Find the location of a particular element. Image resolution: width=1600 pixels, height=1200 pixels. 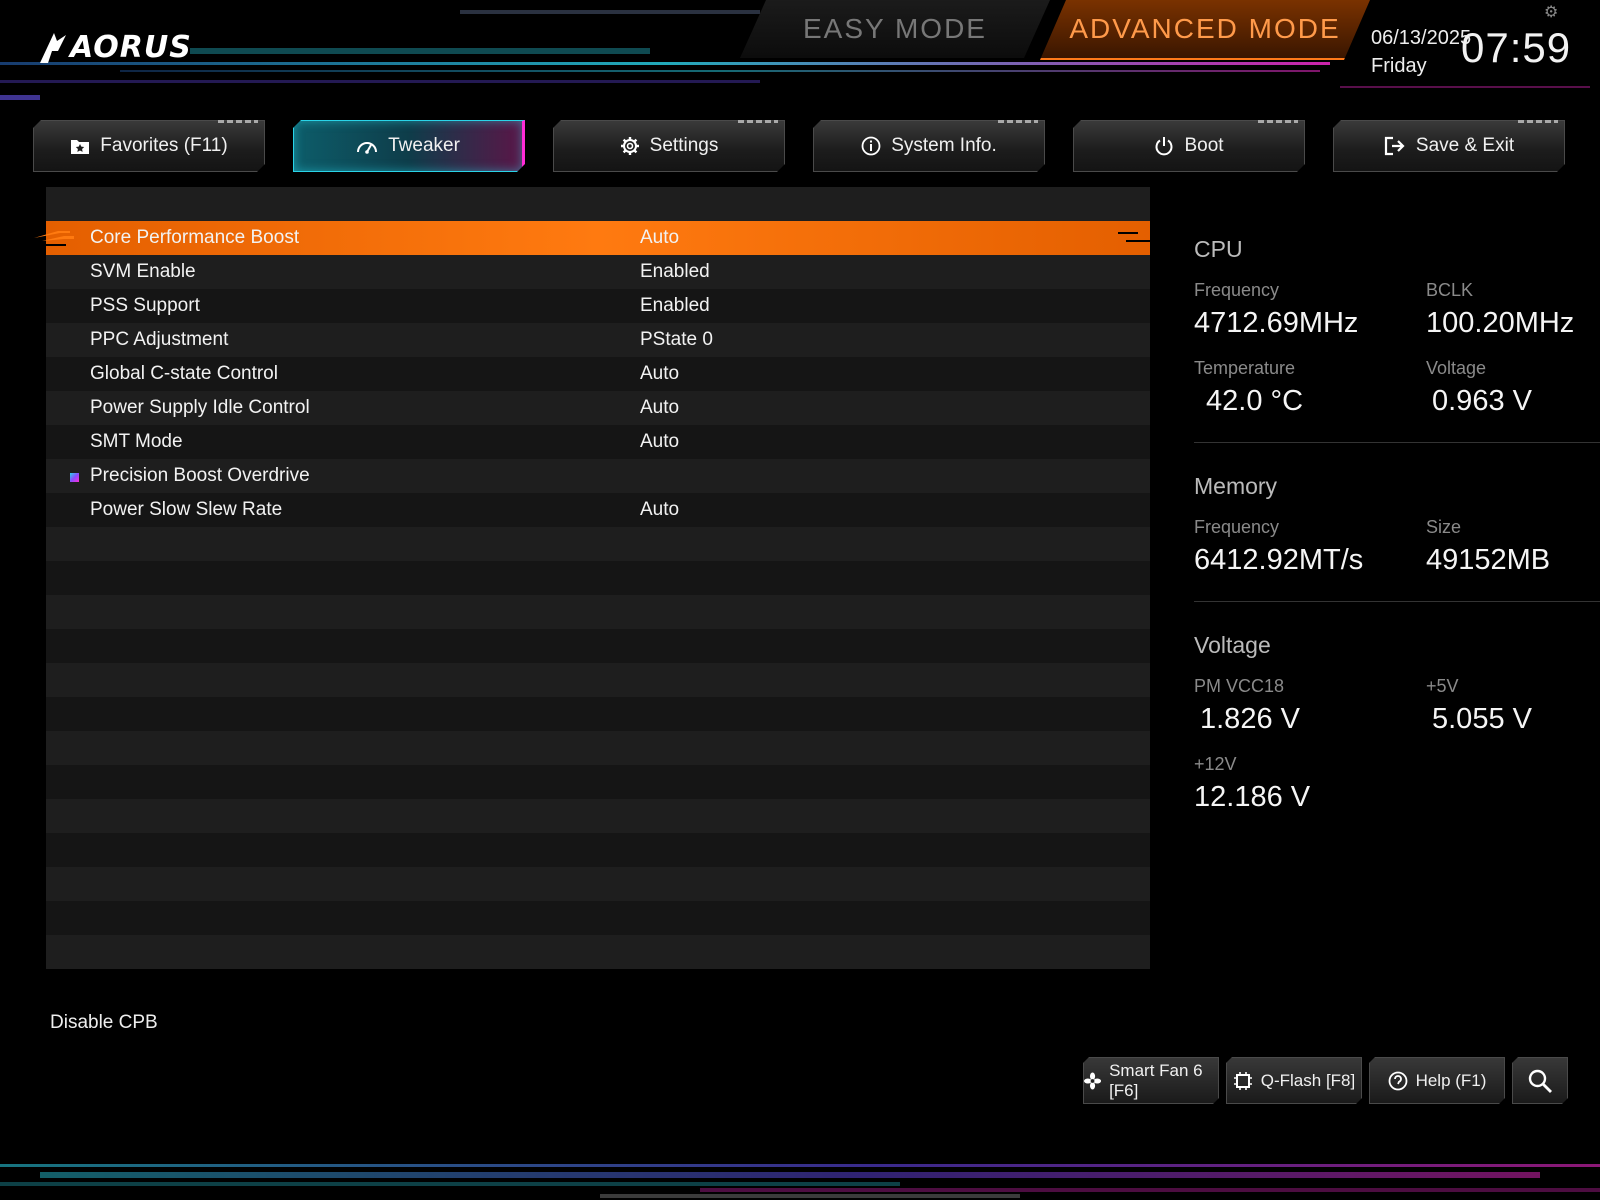

memory-size-value: 49152MB is located at coordinates (1488, 560).